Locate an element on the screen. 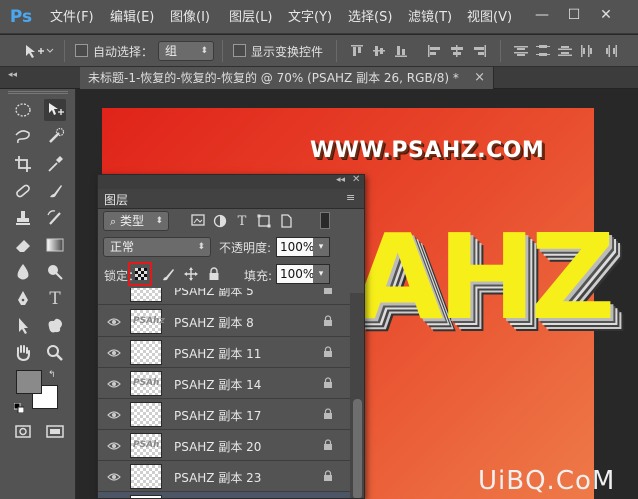 The image size is (638, 499). layer-row: PSAh PSAHZ 副本 20 is located at coordinates (224, 445).